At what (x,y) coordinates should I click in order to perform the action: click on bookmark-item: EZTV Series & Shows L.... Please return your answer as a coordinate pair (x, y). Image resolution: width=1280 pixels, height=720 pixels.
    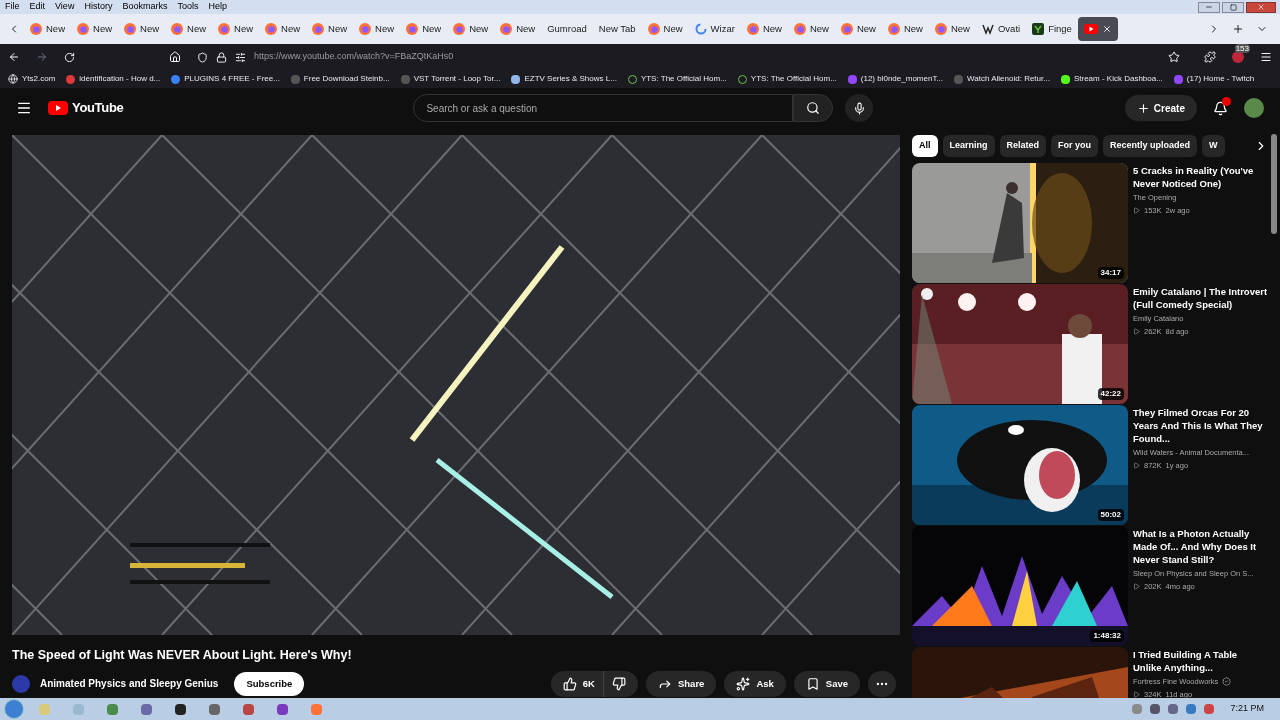
    Looking at the image, I should click on (564, 79).